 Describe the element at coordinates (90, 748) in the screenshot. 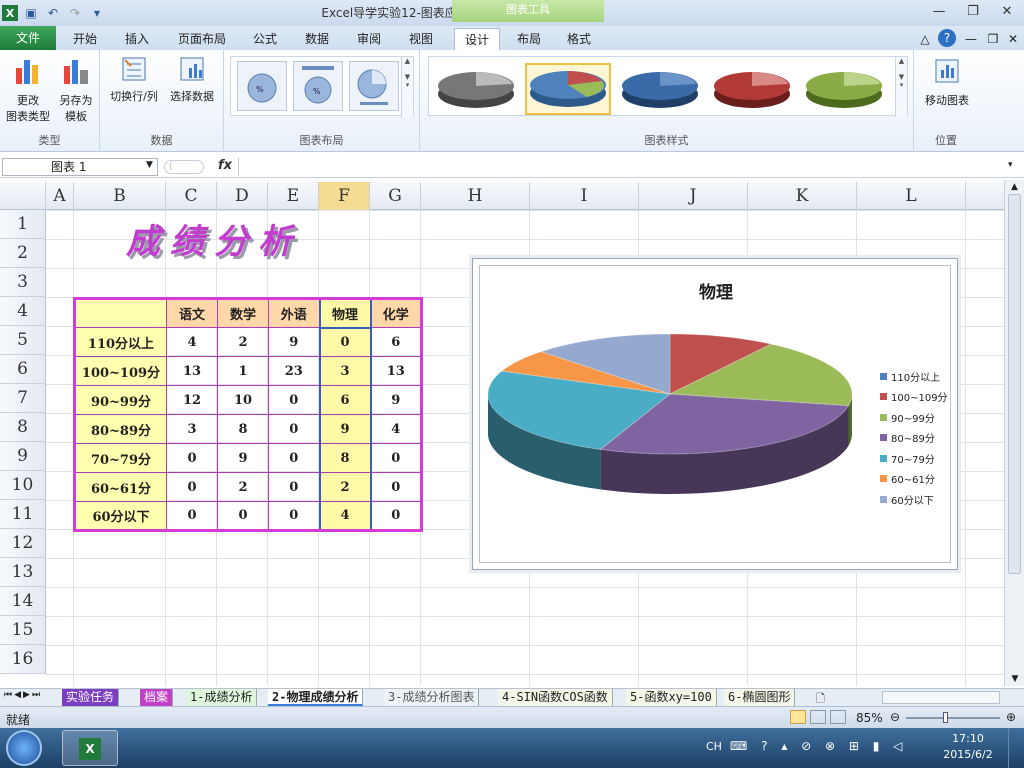

I see `taskbar-excel-button: X` at that location.